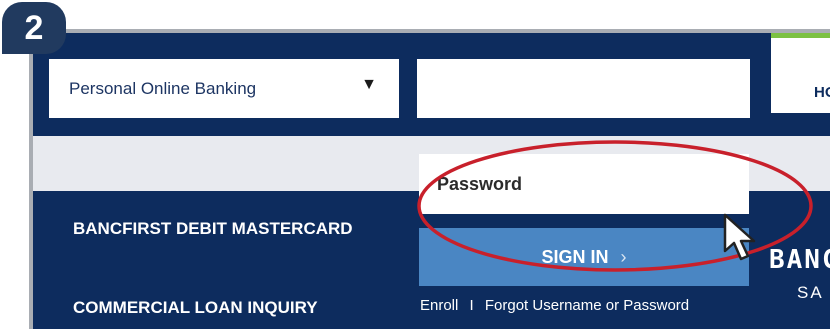  What do you see at coordinates (822, 92) in the screenshot?
I see `nav-item-home: HO` at bounding box center [822, 92].